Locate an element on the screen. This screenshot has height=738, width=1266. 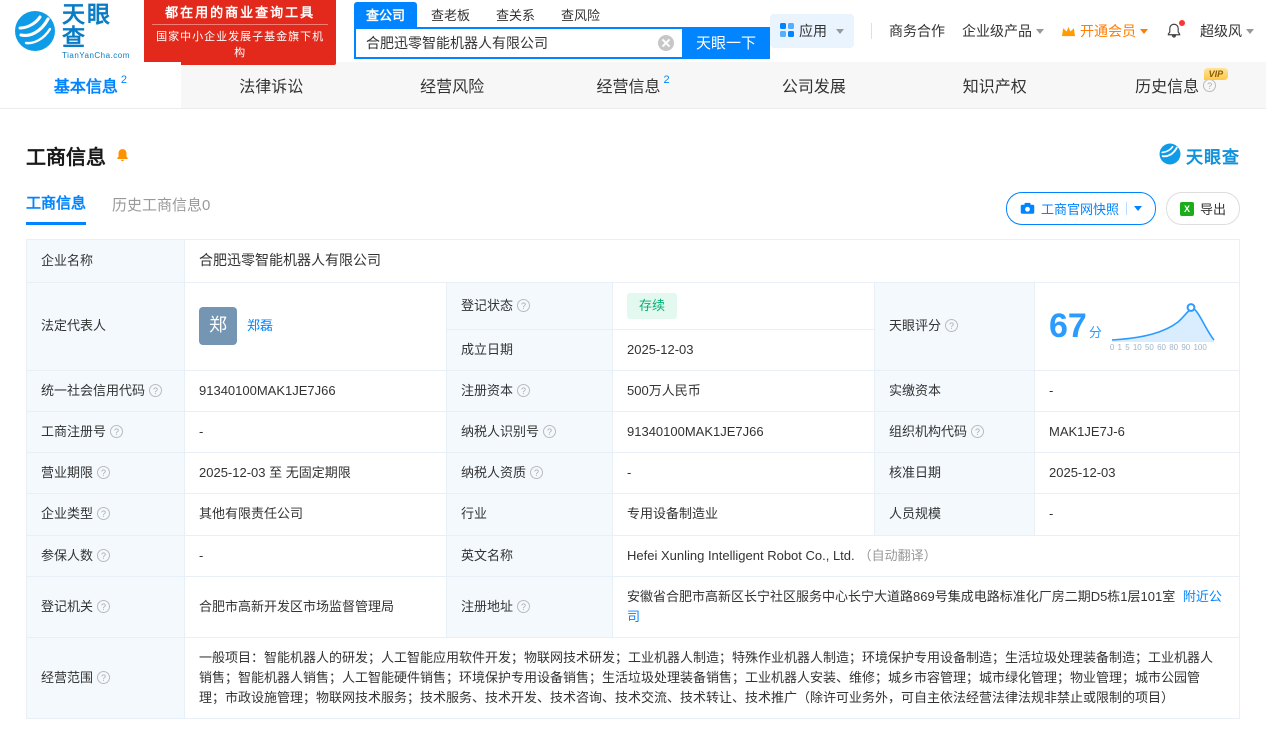
tyc-watermark-text: 天眼查 is located at coordinates (1213, 157).